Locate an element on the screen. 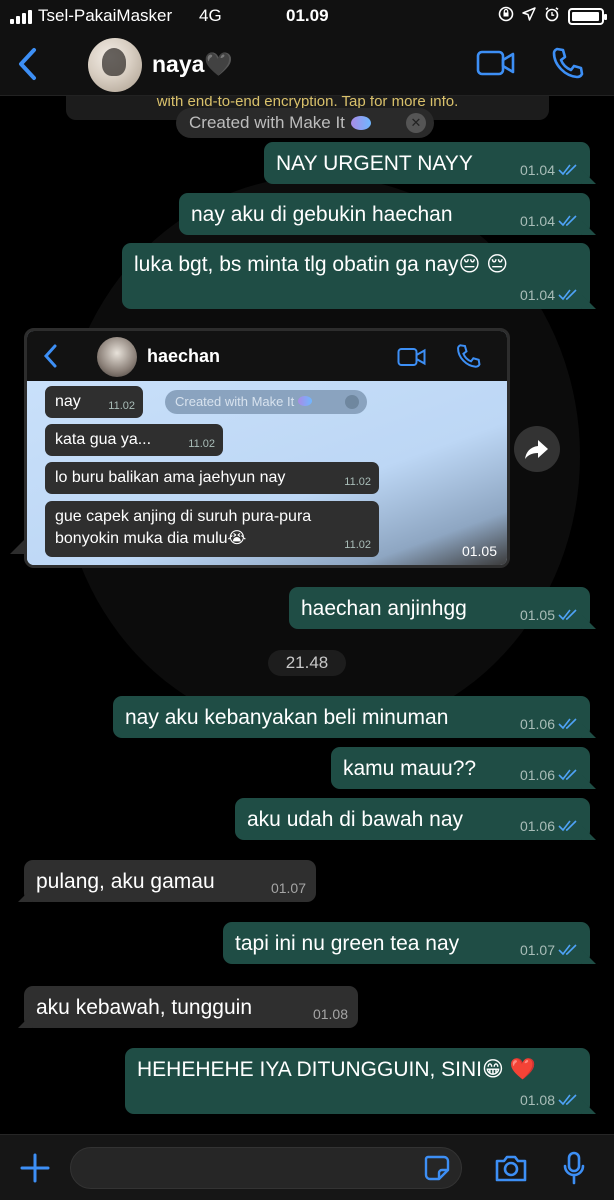 The height and width of the screenshot is (1200, 614). message-bubble: aku udah di bawah nay 01.06 is located at coordinates (412, 819).